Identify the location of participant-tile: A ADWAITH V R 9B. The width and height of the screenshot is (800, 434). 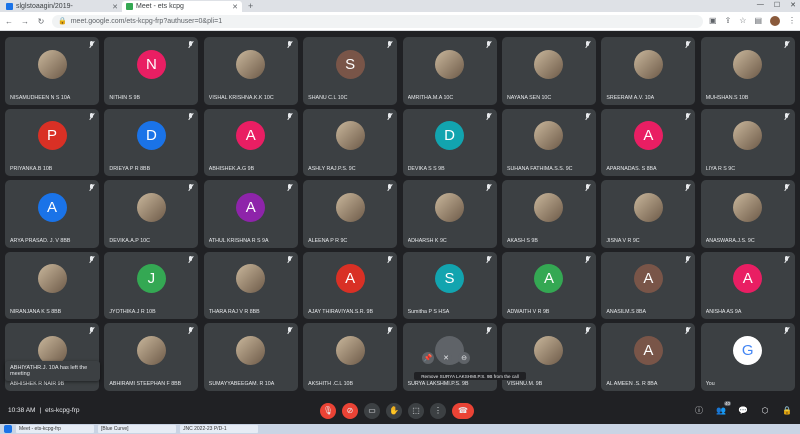
(548, 285).